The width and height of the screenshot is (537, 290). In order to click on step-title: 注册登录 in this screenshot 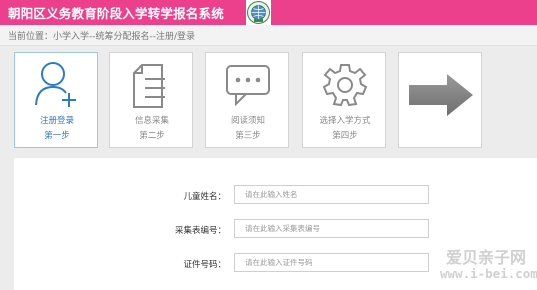, I will do `click(56, 121)`.